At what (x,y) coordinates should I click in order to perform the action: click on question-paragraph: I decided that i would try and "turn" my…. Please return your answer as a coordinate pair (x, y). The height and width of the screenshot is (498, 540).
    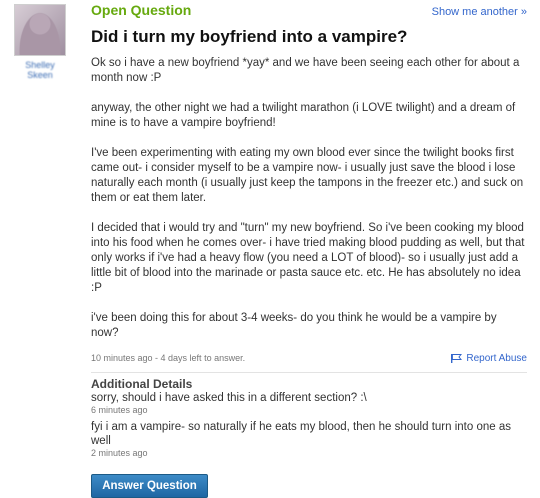
    Looking at the image, I should click on (308, 258).